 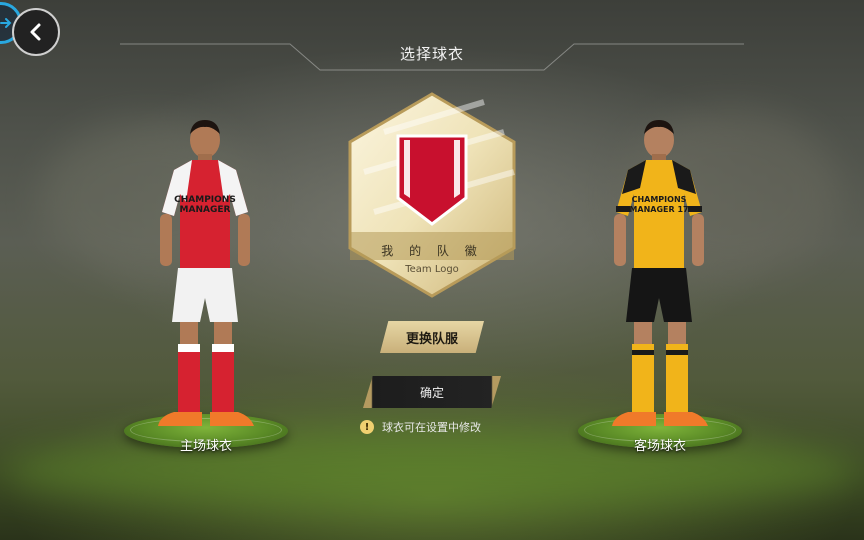 I want to click on kit-hint: ! 球衣可在设置中修改, so click(x=420, y=427).